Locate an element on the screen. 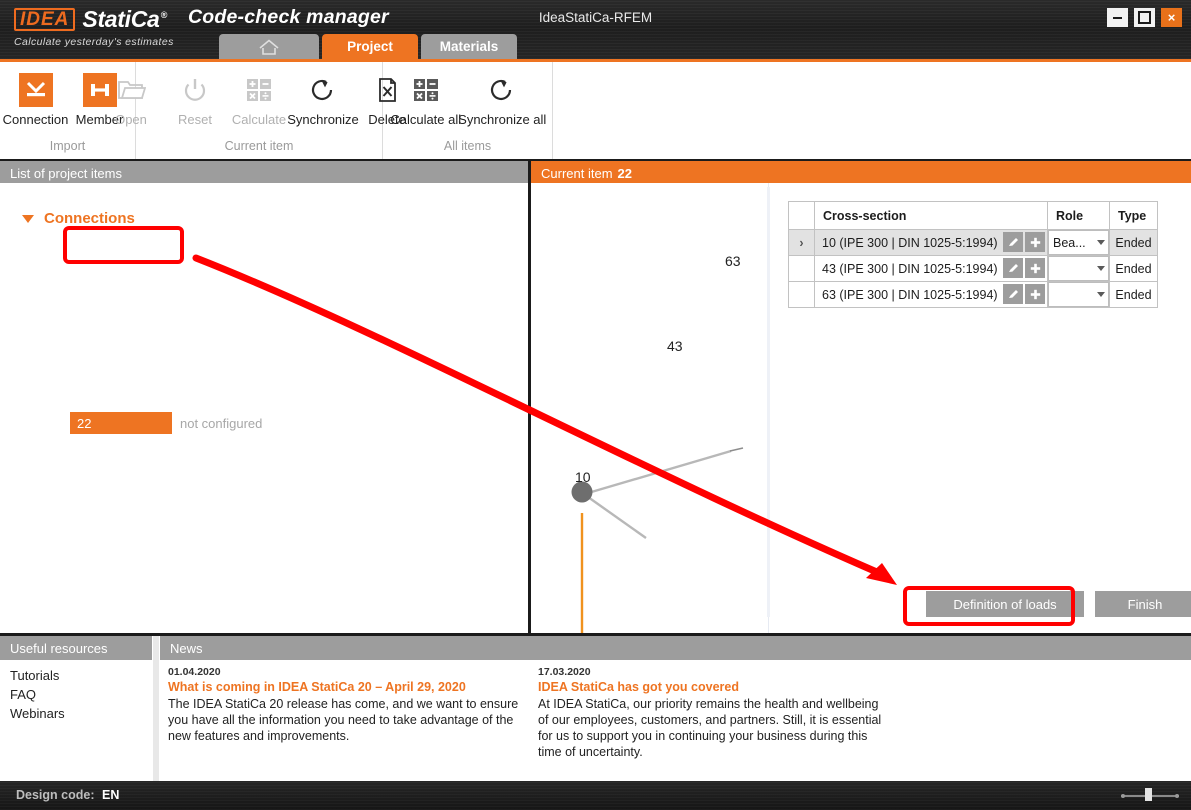 This screenshot has width=1191, height=810. window-title: IdeaStatiCa-RFEM is located at coordinates (595, 17).